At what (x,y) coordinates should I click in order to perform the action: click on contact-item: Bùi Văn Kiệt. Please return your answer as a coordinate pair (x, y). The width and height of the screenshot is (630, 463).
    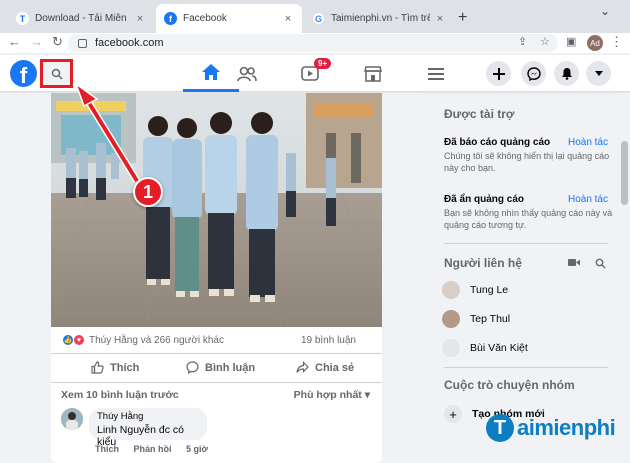
    Looking at the image, I should click on (485, 348).